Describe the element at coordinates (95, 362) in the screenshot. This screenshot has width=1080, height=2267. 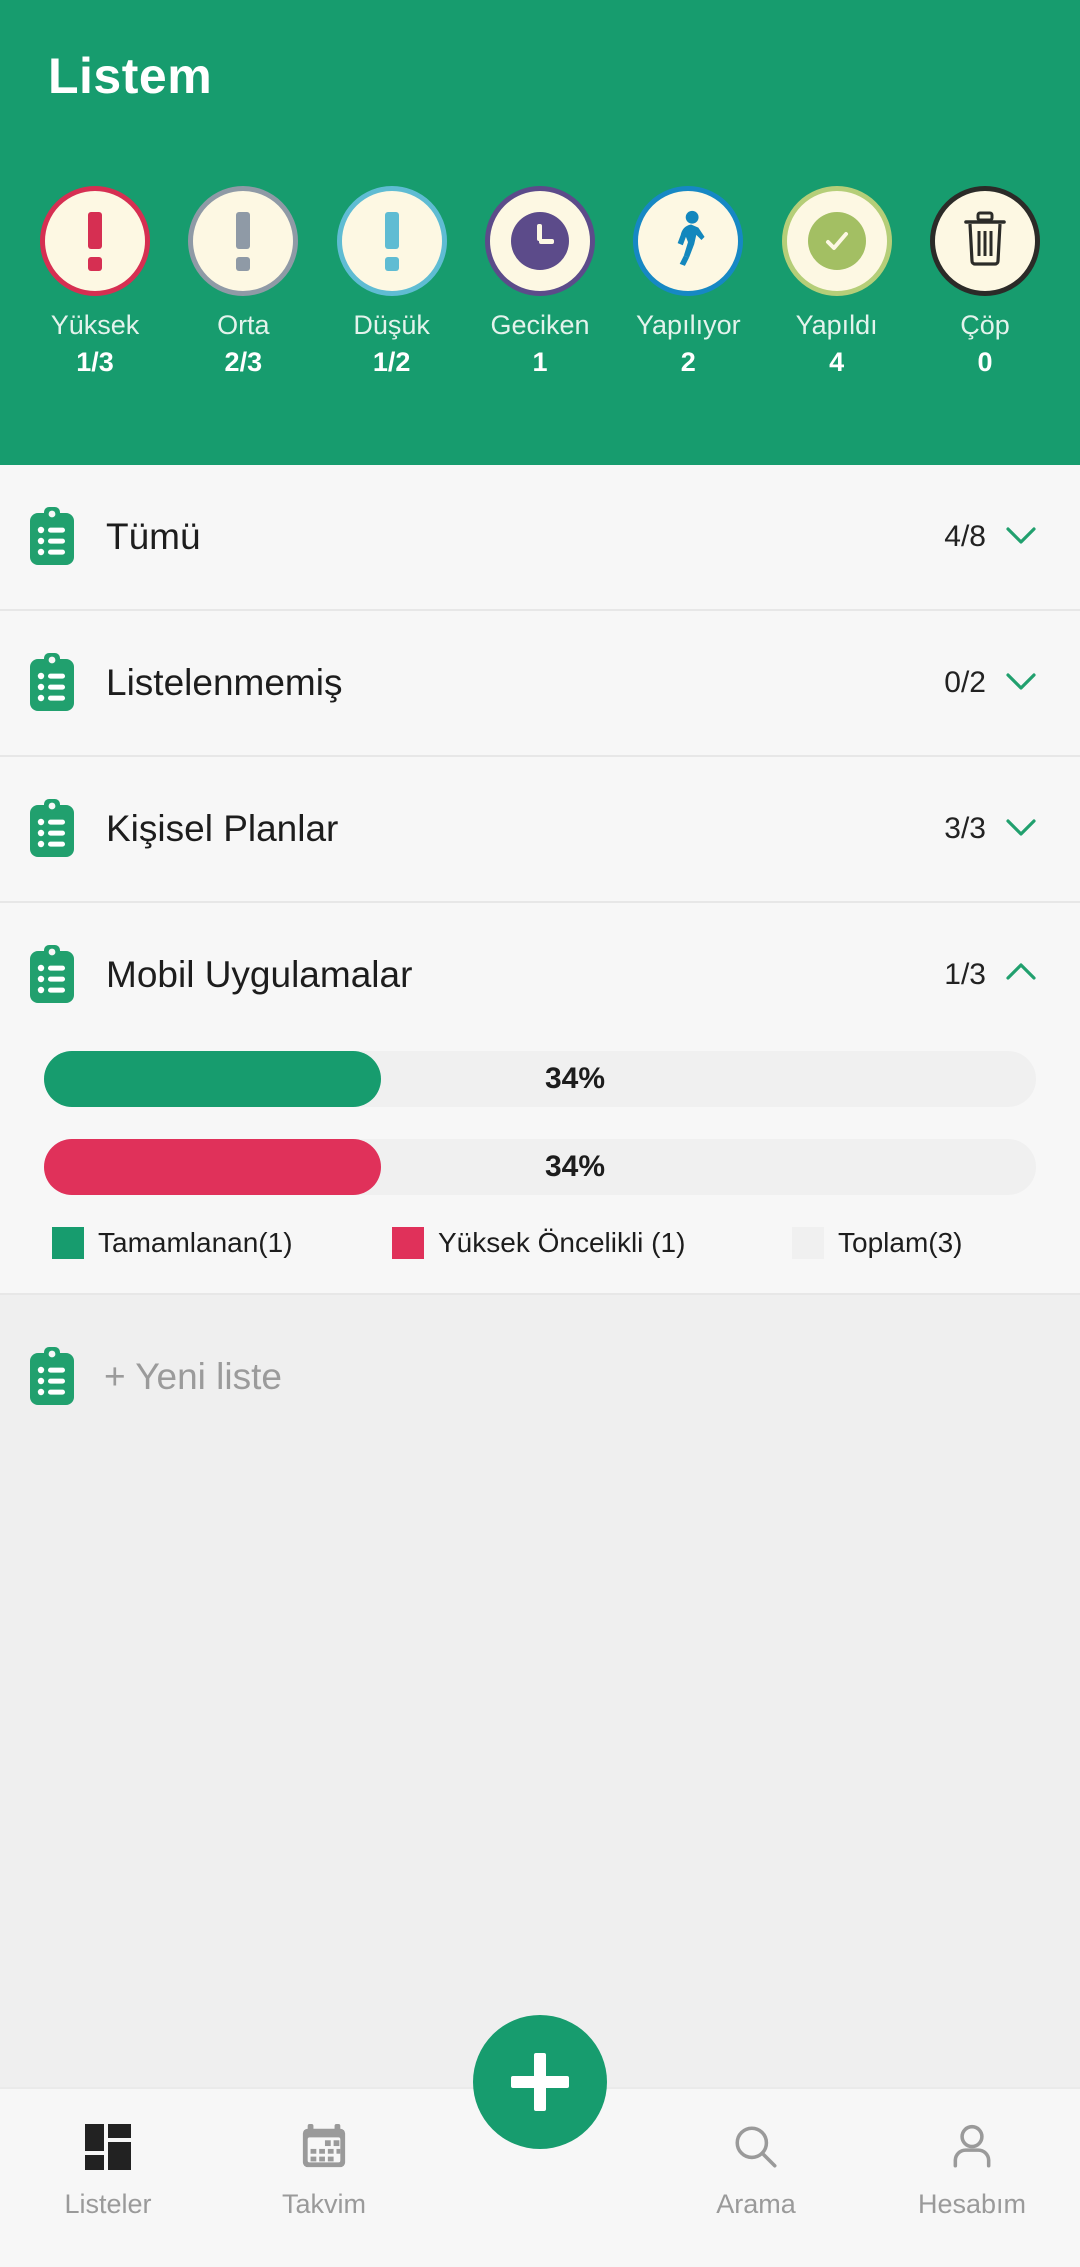
I see `status-count: 1/3` at that location.